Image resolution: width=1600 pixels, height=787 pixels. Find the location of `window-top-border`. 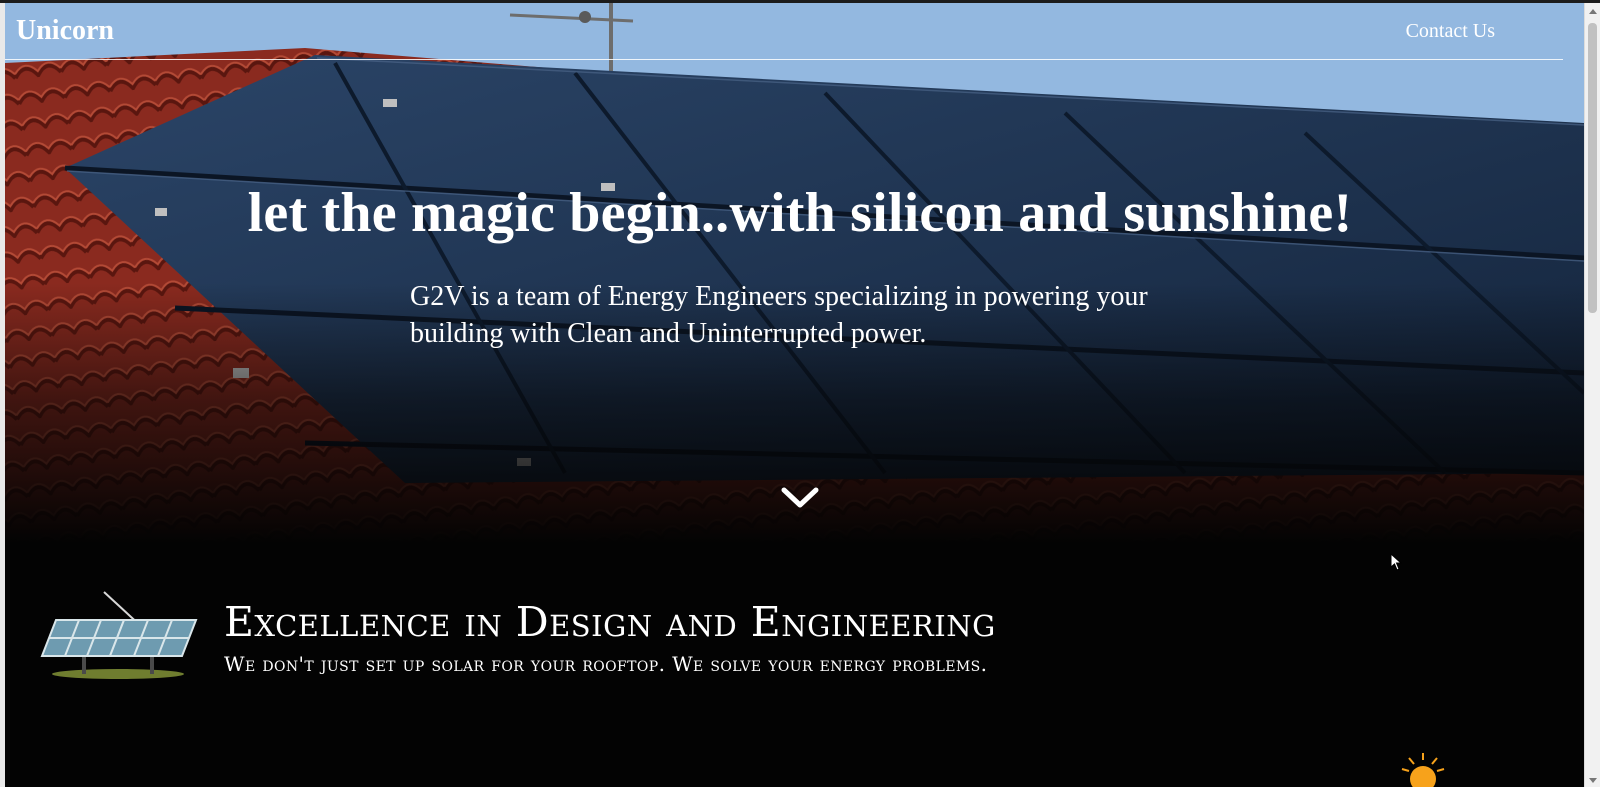

window-top-border is located at coordinates (800, 1).